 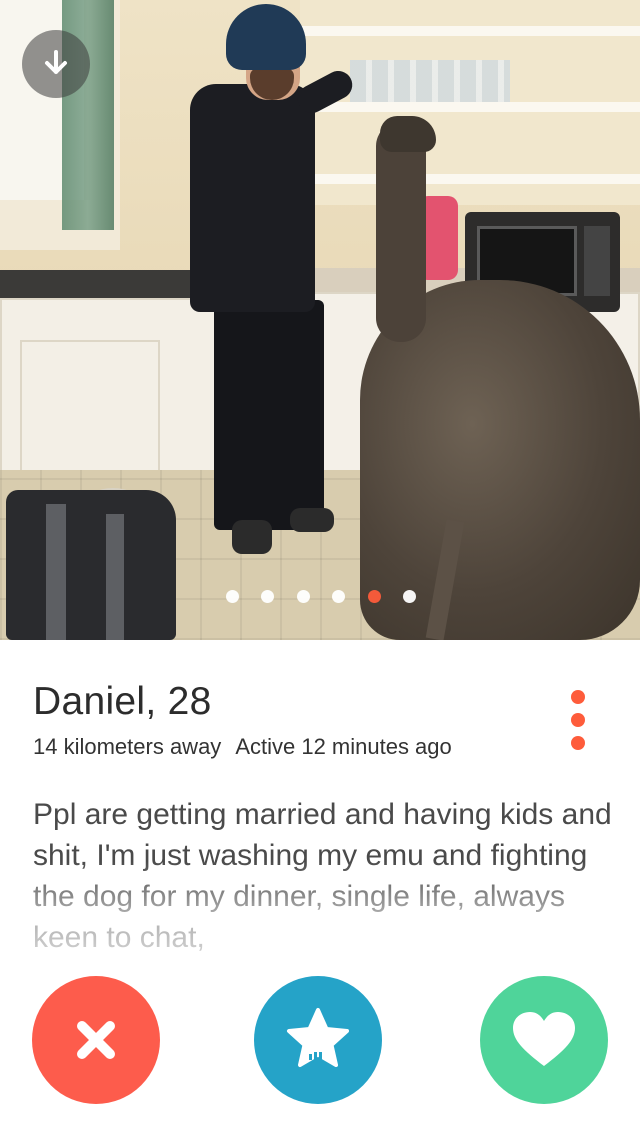 I want to click on carousel-dot-active, so click(x=374, y=596).